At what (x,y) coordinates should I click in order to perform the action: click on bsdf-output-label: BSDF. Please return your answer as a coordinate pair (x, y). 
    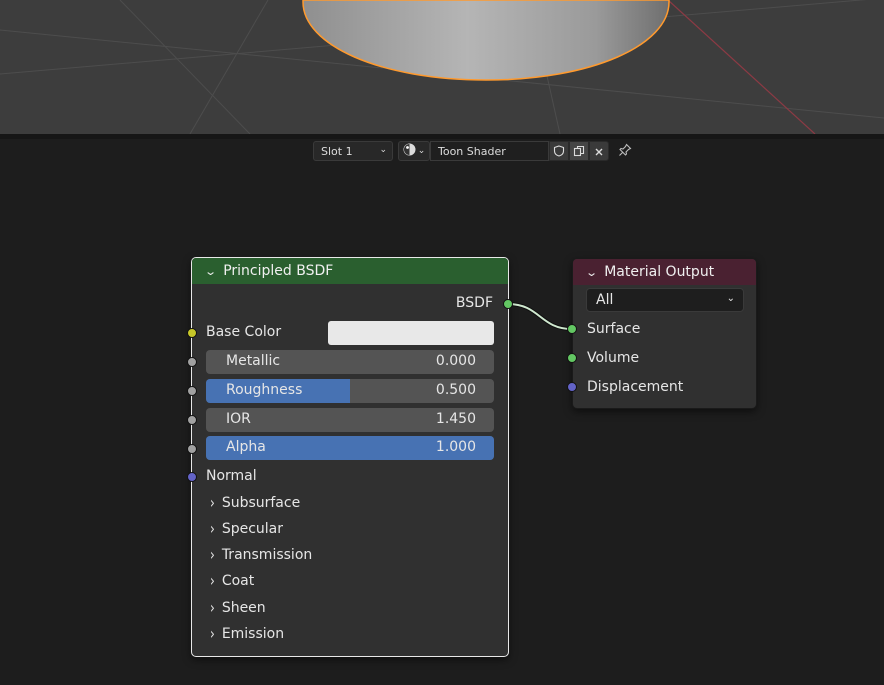
    Looking at the image, I should click on (474, 303).